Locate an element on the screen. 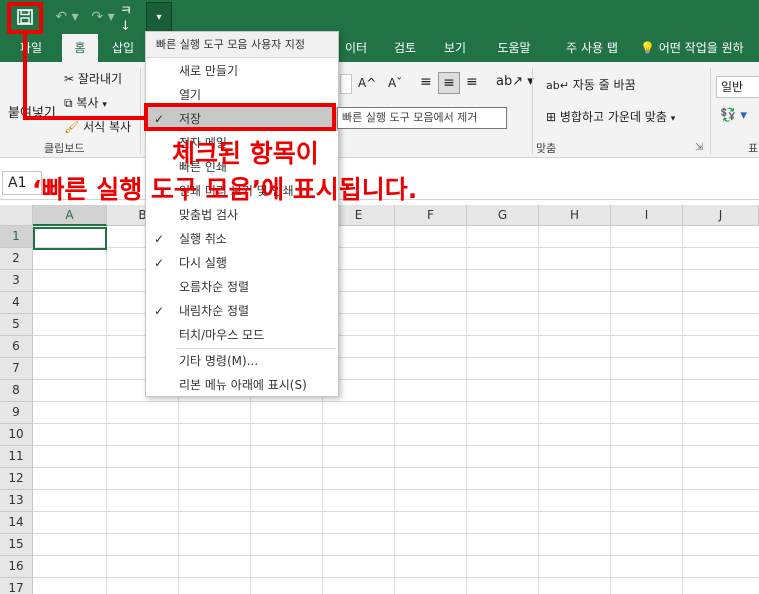 The width and height of the screenshot is (759, 594). row-header: 1 is located at coordinates (16, 237).